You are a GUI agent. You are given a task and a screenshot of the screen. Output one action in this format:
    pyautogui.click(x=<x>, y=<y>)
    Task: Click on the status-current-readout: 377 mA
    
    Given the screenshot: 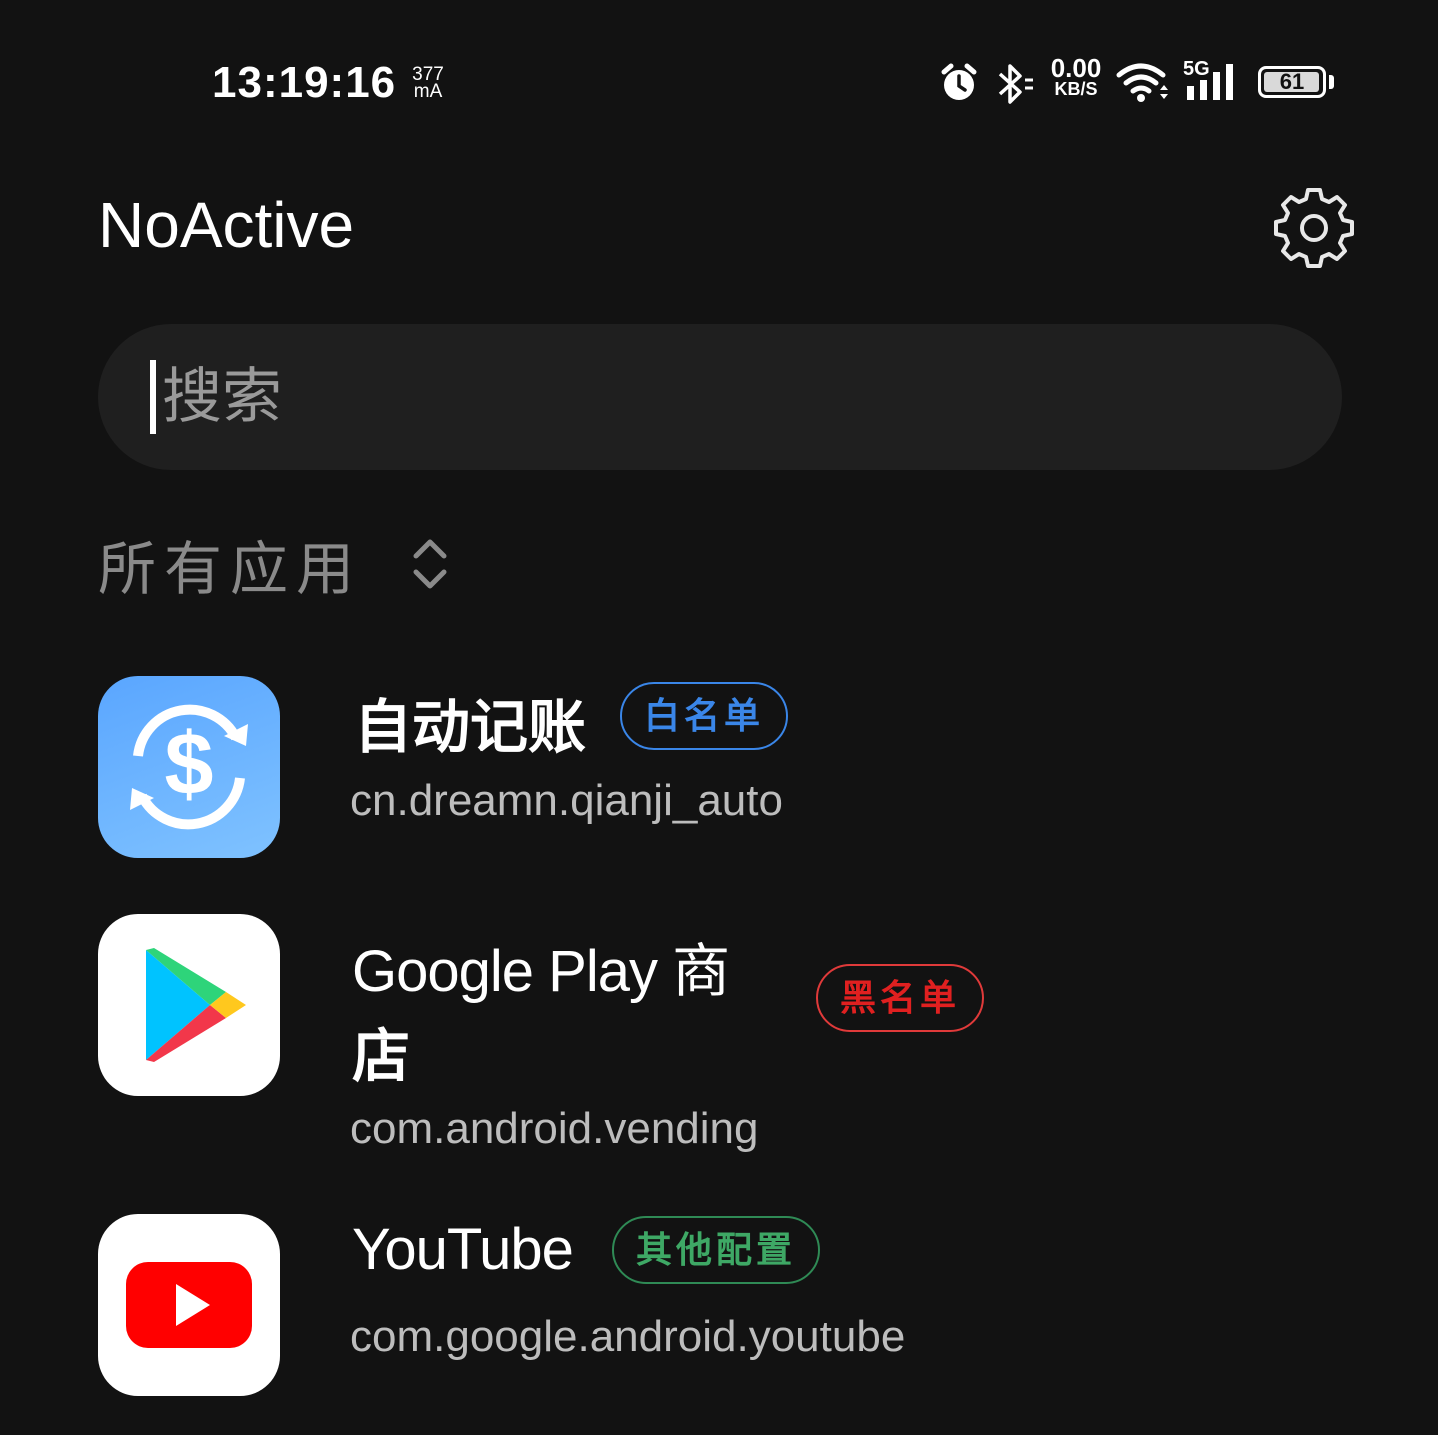 What is the action you would take?
    pyautogui.click(x=428, y=83)
    